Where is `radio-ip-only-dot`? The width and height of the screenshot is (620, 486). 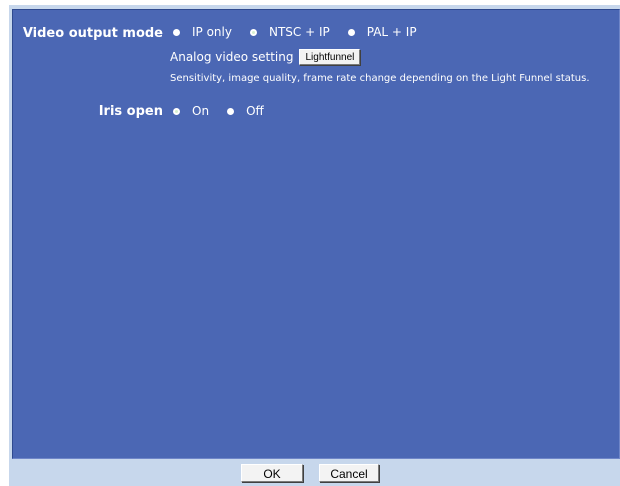
radio-ip-only-dot is located at coordinates (176, 32).